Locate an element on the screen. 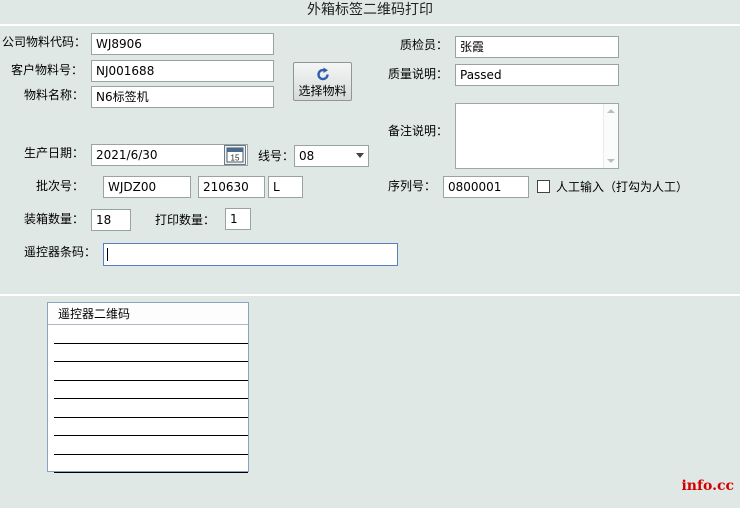 This screenshot has height=508, width=740. customer-no-label: 客户物料号： is located at coordinates (47, 70).